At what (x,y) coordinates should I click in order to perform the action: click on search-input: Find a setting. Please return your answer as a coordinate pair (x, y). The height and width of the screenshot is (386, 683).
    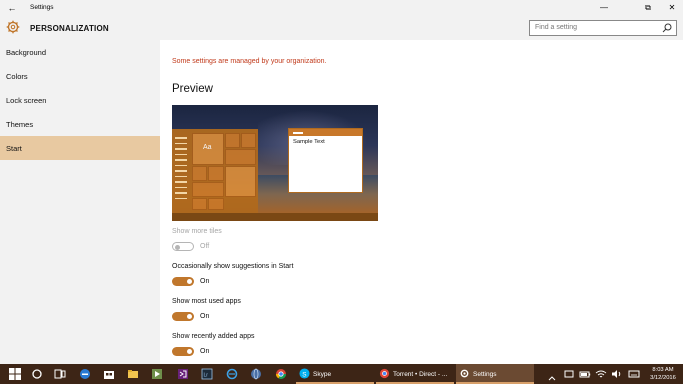
    Looking at the image, I should click on (603, 28).